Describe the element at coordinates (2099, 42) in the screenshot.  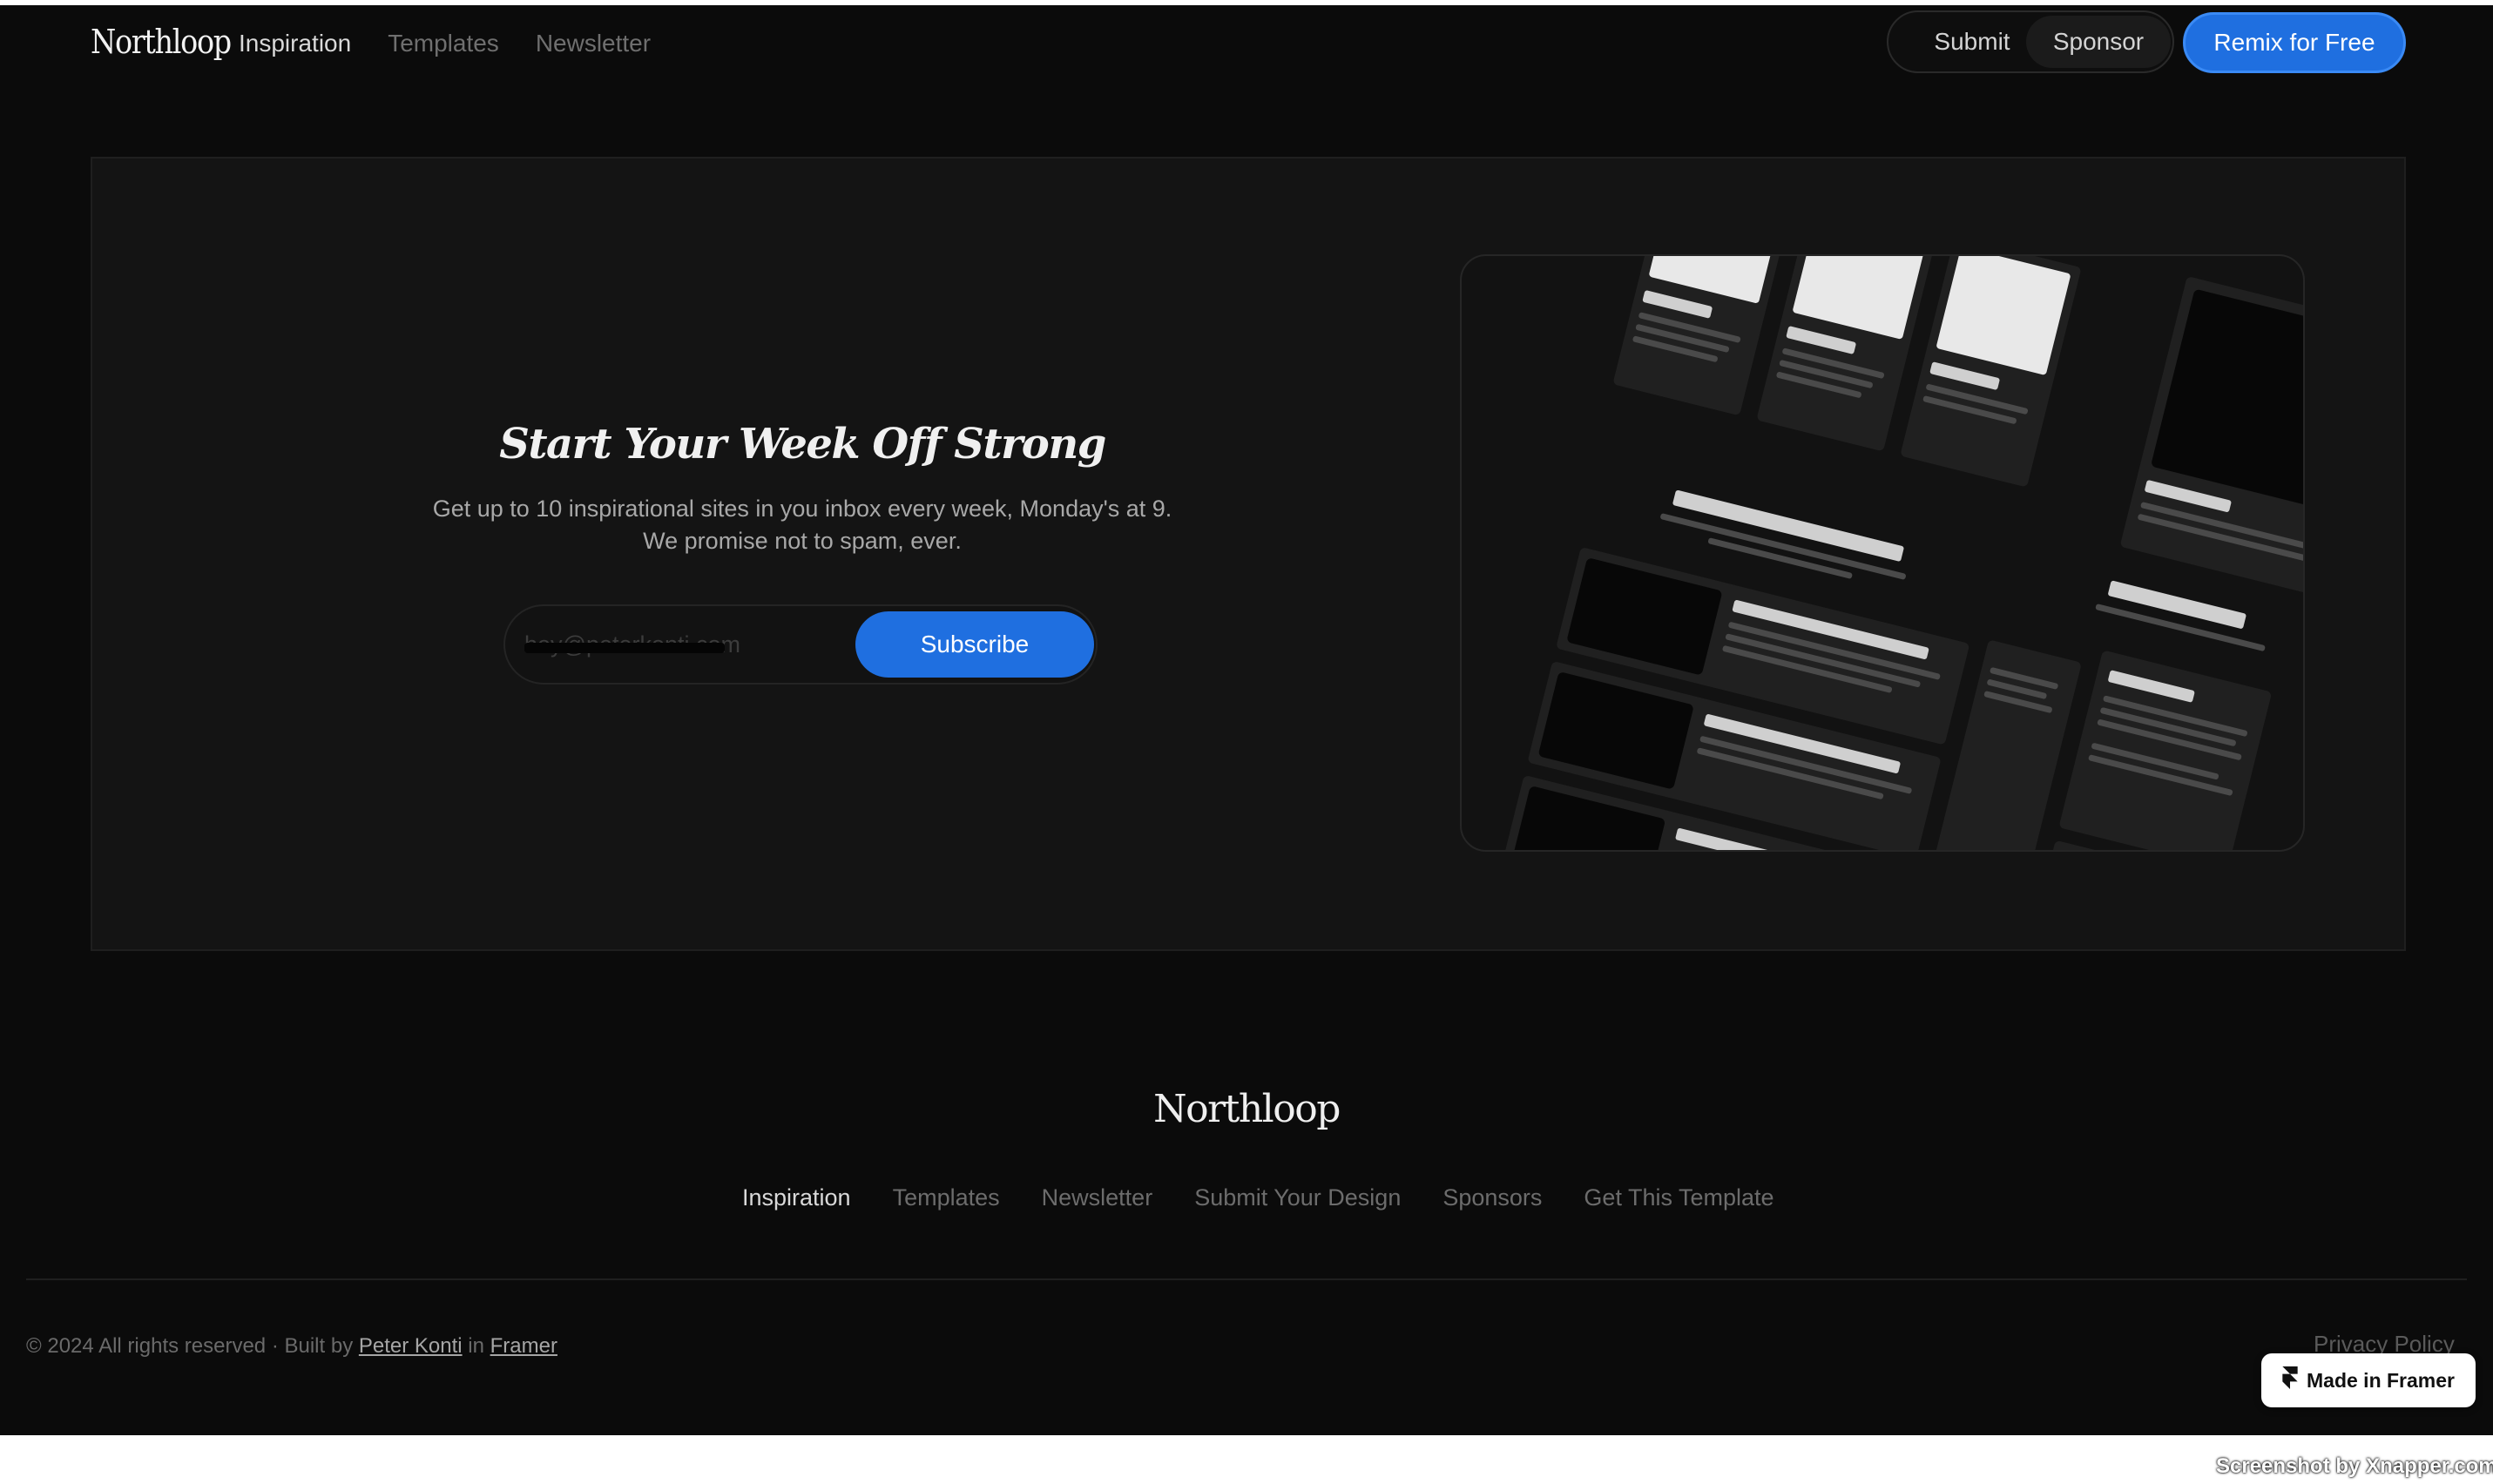
I see `sponsor-button: Sponsor` at that location.